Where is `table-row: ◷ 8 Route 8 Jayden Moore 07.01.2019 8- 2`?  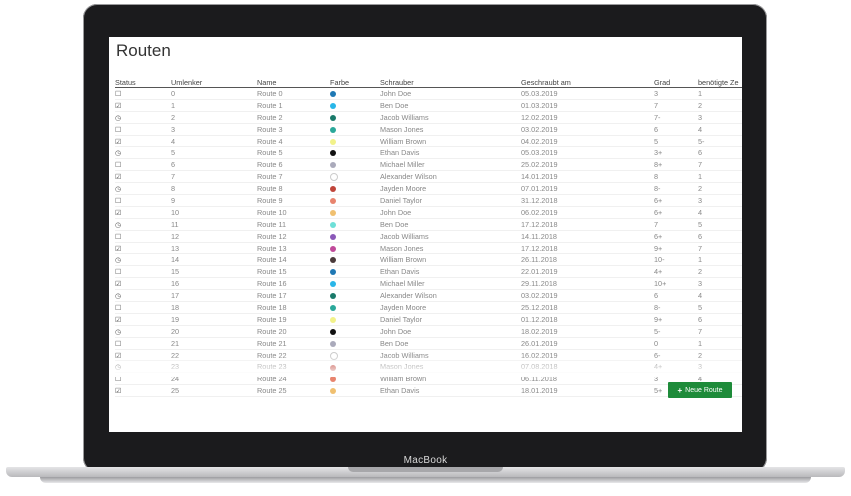 table-row: ◷ 8 Route 8 Jayden Moore 07.01.2019 8- 2 is located at coordinates (428, 189).